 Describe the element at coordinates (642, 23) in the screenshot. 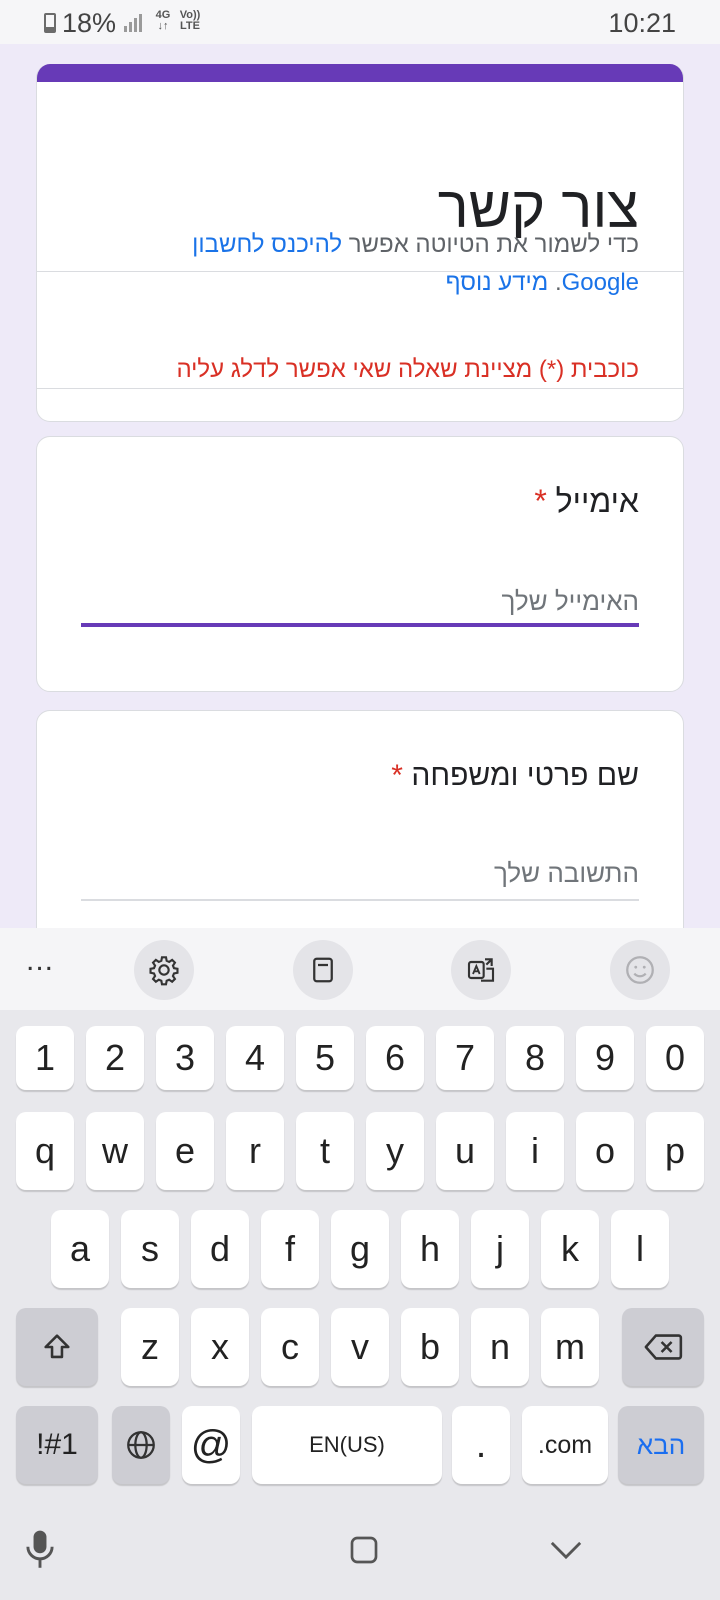

I see `clock: 10:21` at that location.